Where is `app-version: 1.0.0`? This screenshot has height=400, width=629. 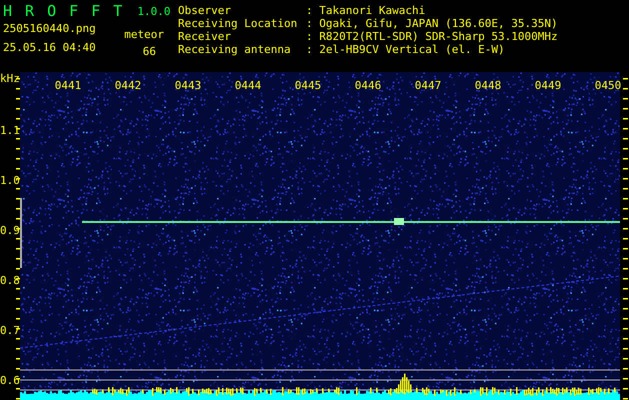
app-version: 1.0.0 is located at coordinates (153, 11).